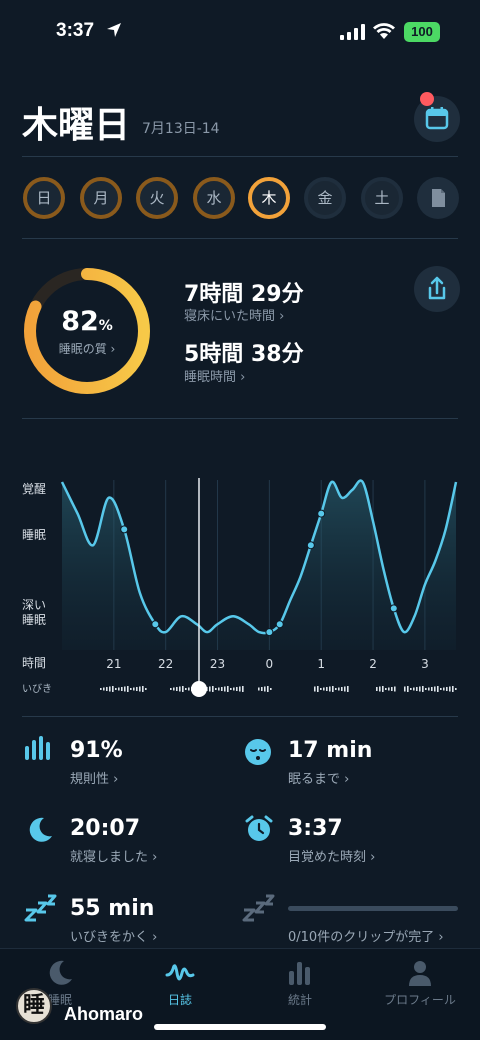 The width and height of the screenshot is (480, 1040). Describe the element at coordinates (87, 321) in the screenshot. I see `quality-percent: 82%` at that location.